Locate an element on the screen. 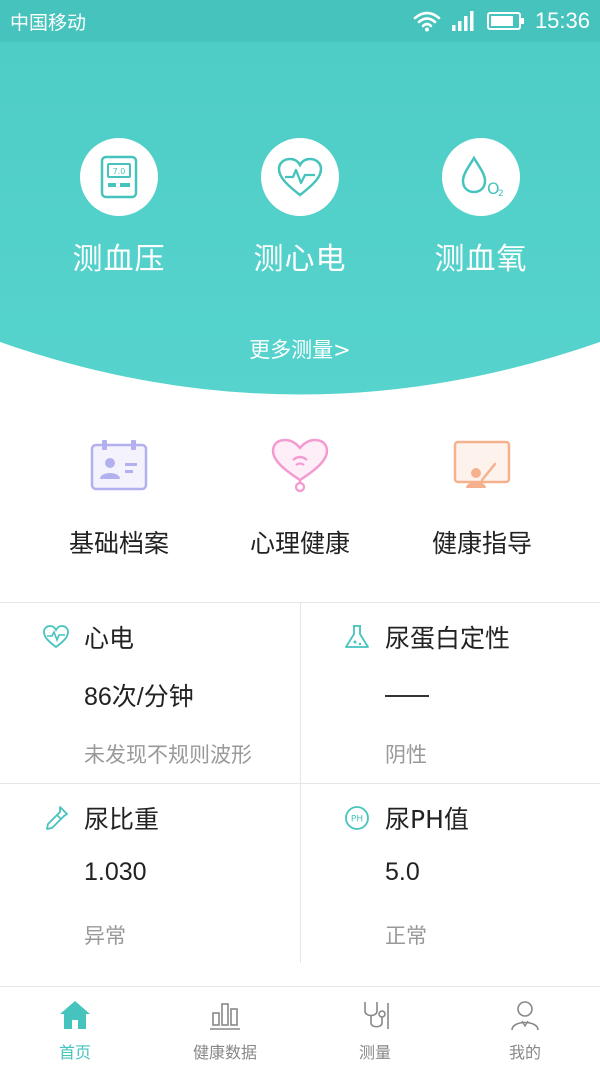  ph-icon: PH is located at coordinates (357, 818).